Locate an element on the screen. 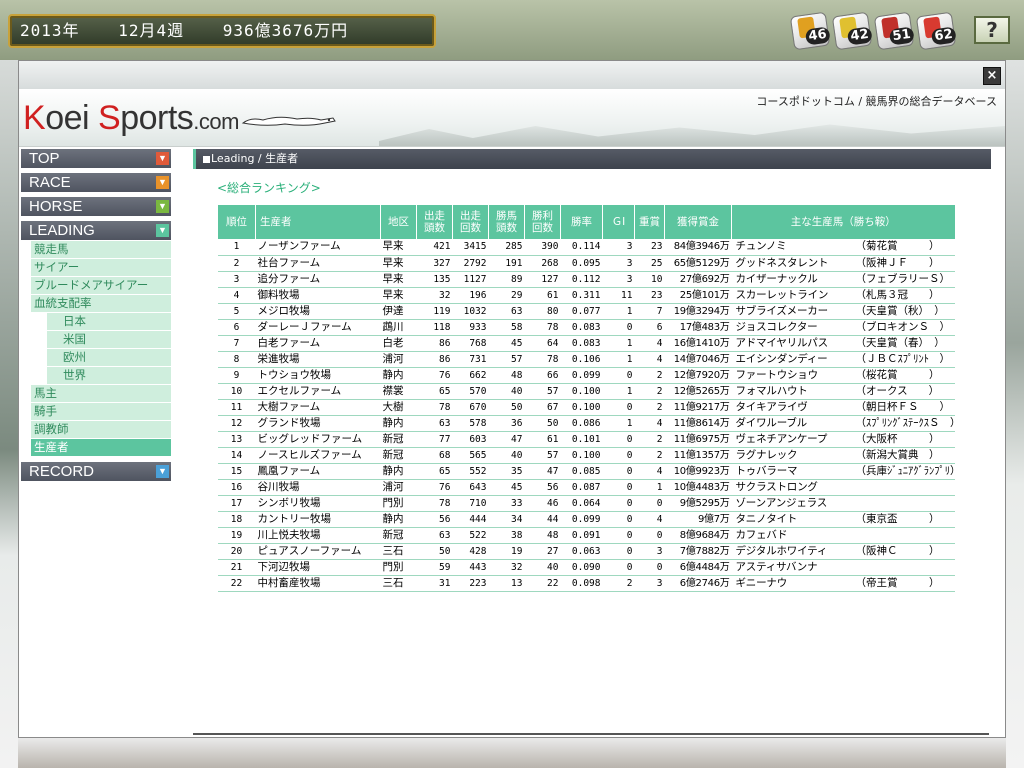  table-cell: 三石 is located at coordinates (398, 551).